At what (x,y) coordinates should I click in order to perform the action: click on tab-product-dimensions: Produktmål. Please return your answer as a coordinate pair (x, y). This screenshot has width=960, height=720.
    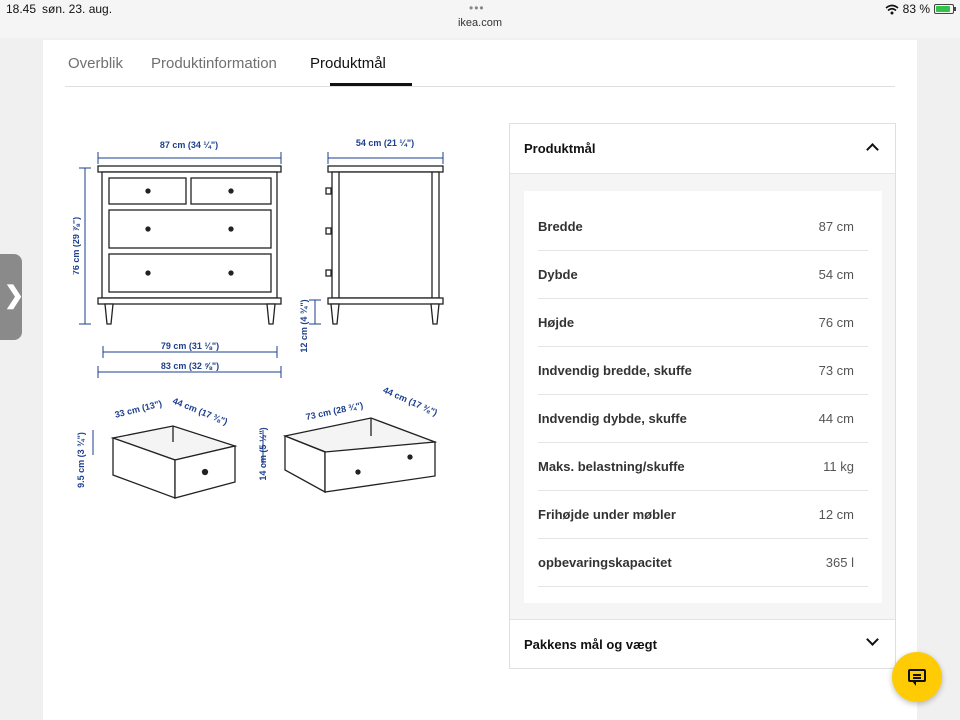
    Looking at the image, I should click on (348, 63).